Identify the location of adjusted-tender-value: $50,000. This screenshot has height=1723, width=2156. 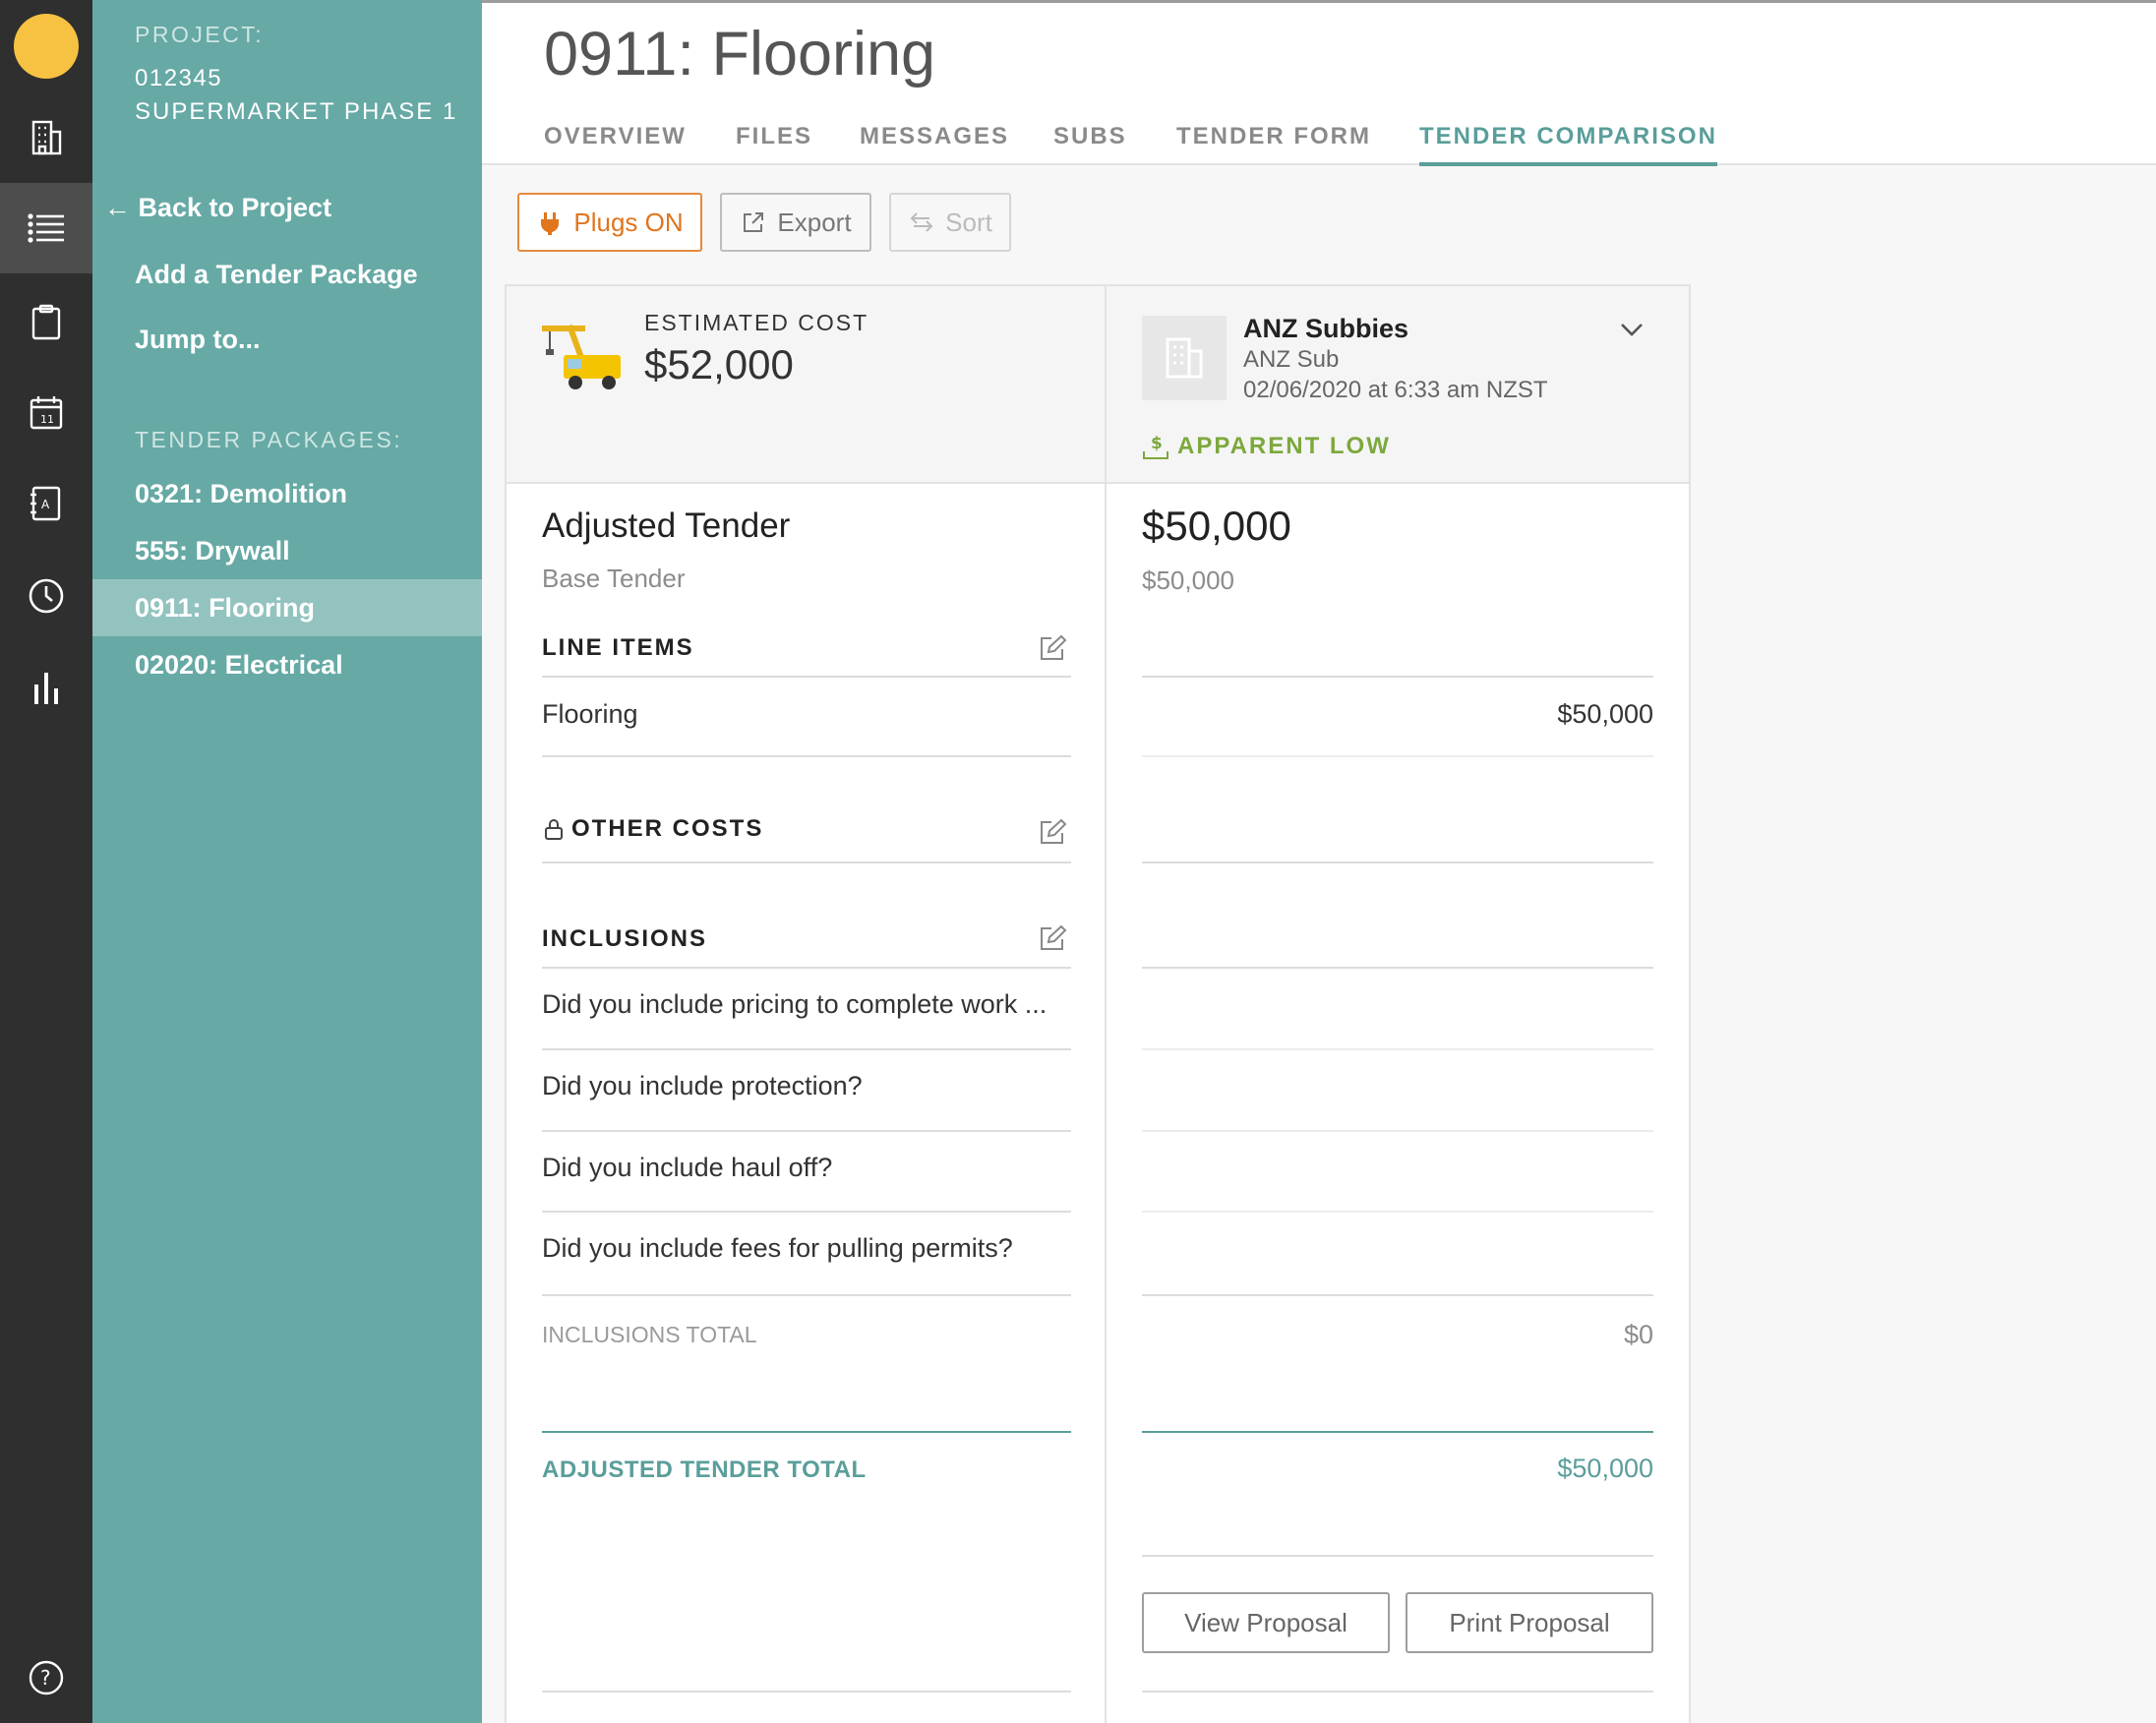
(1216, 526).